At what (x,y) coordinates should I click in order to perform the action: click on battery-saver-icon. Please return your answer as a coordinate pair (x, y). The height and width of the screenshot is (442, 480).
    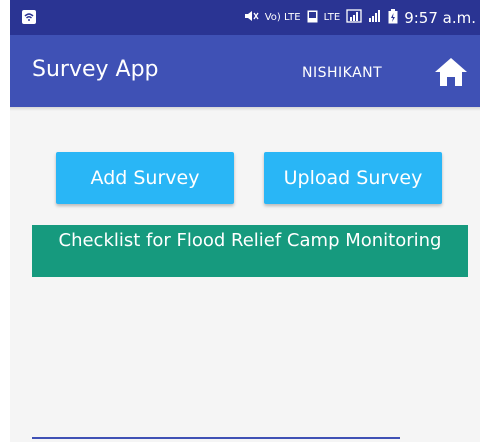
    Looking at the image, I should click on (312, 18).